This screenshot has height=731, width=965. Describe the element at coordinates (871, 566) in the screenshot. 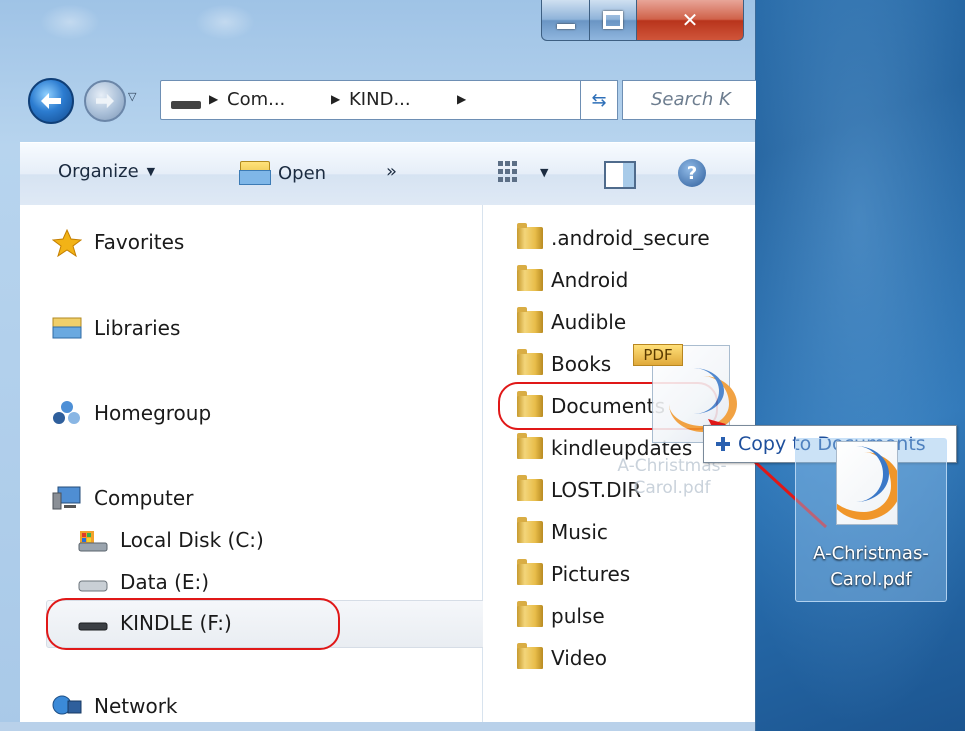

I see `desktop-file-label: A-Christmas- Carol.pdf` at that location.